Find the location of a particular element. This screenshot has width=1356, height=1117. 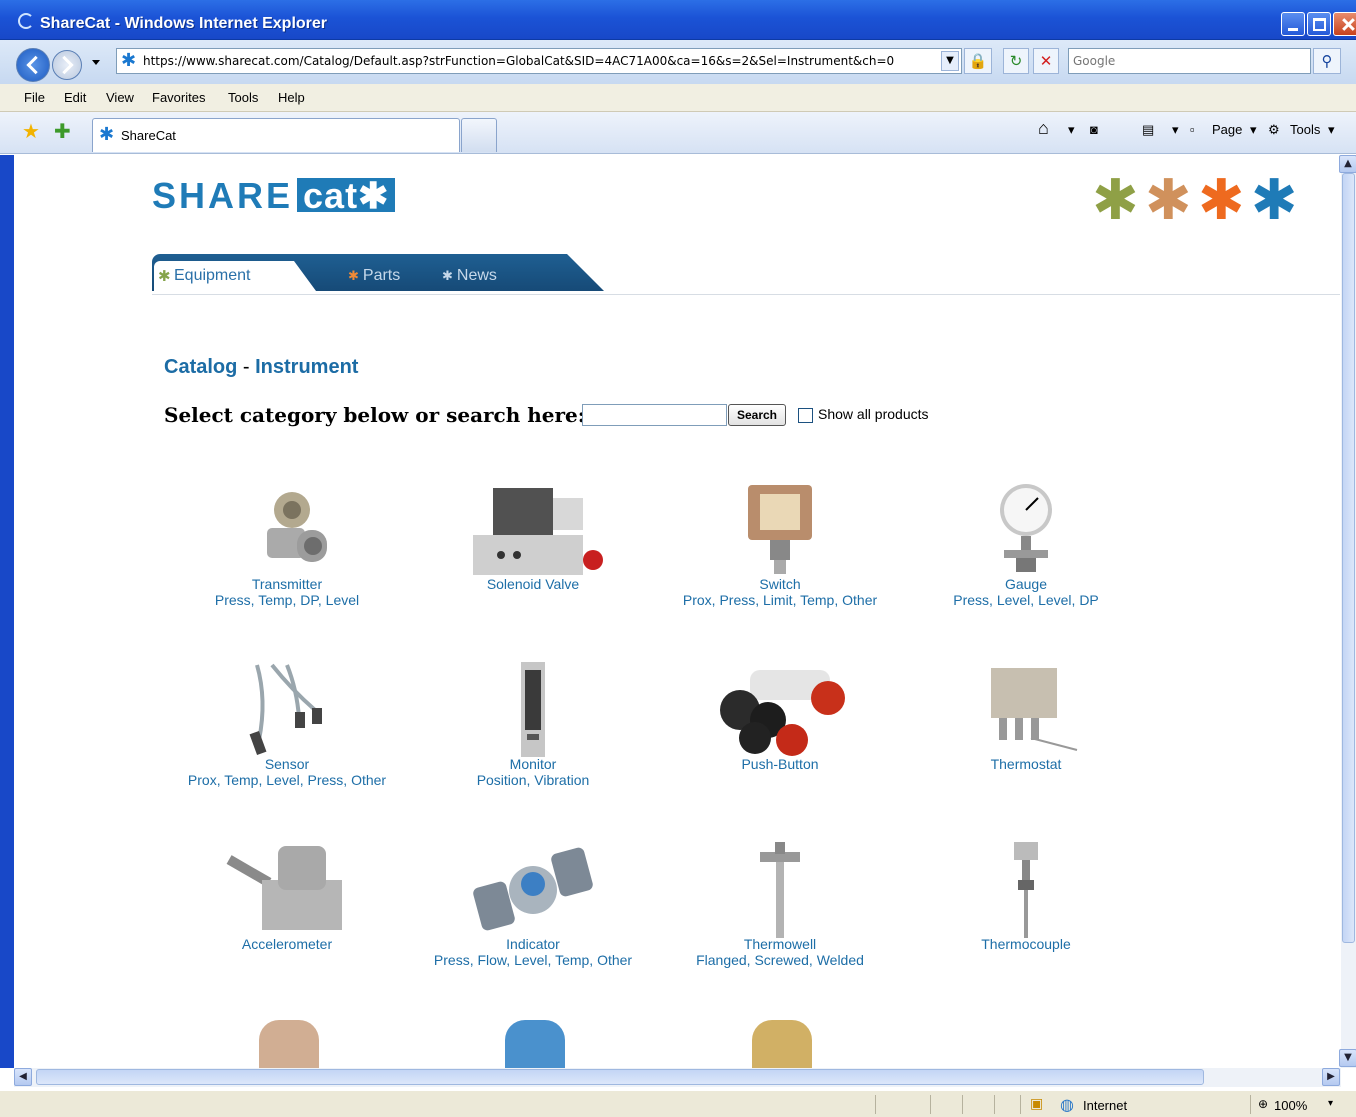

thermocouple-icon is located at coordinates (1026, 890).